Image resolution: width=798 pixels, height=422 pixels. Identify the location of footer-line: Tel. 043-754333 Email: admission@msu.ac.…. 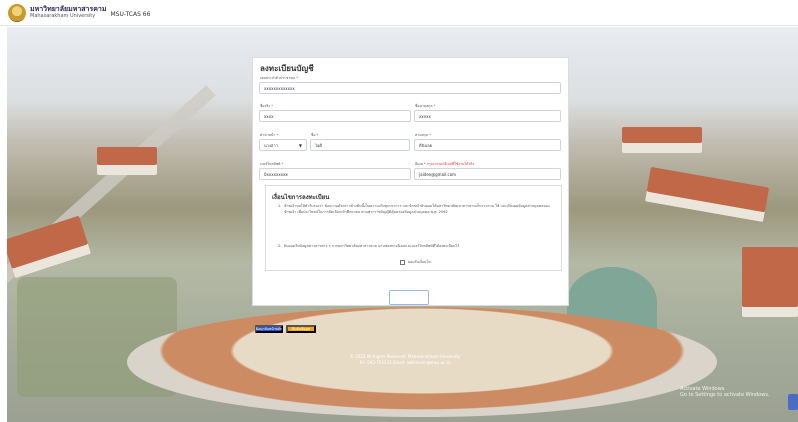
(405, 362).